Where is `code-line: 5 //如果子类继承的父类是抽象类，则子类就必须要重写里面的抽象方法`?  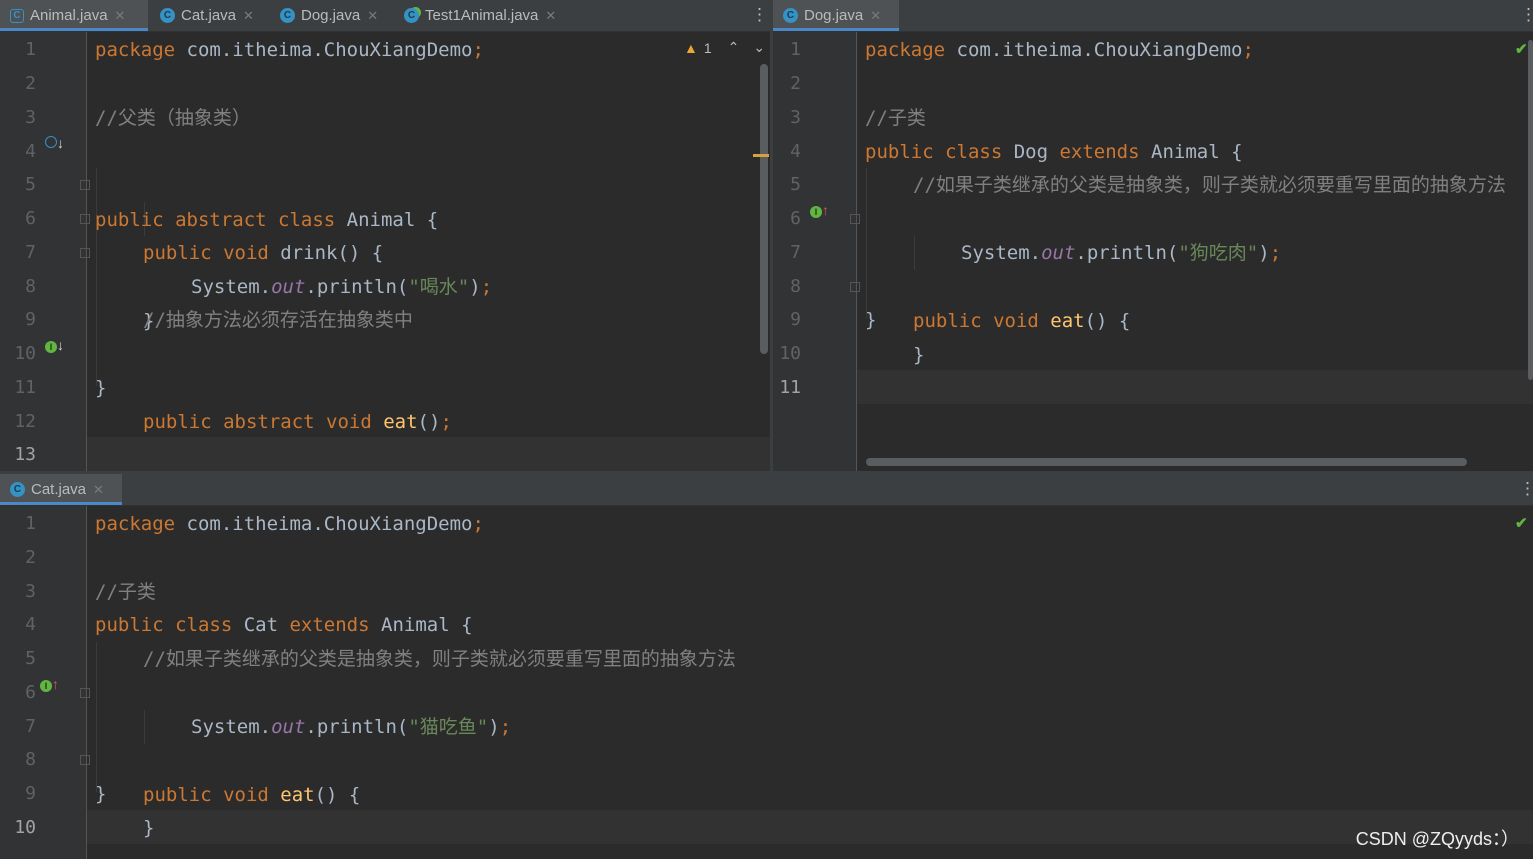
code-line: 5 //如果子类继承的父类是抽象类，则子类就必须要重写里面的抽象方法 is located at coordinates (1153, 185).